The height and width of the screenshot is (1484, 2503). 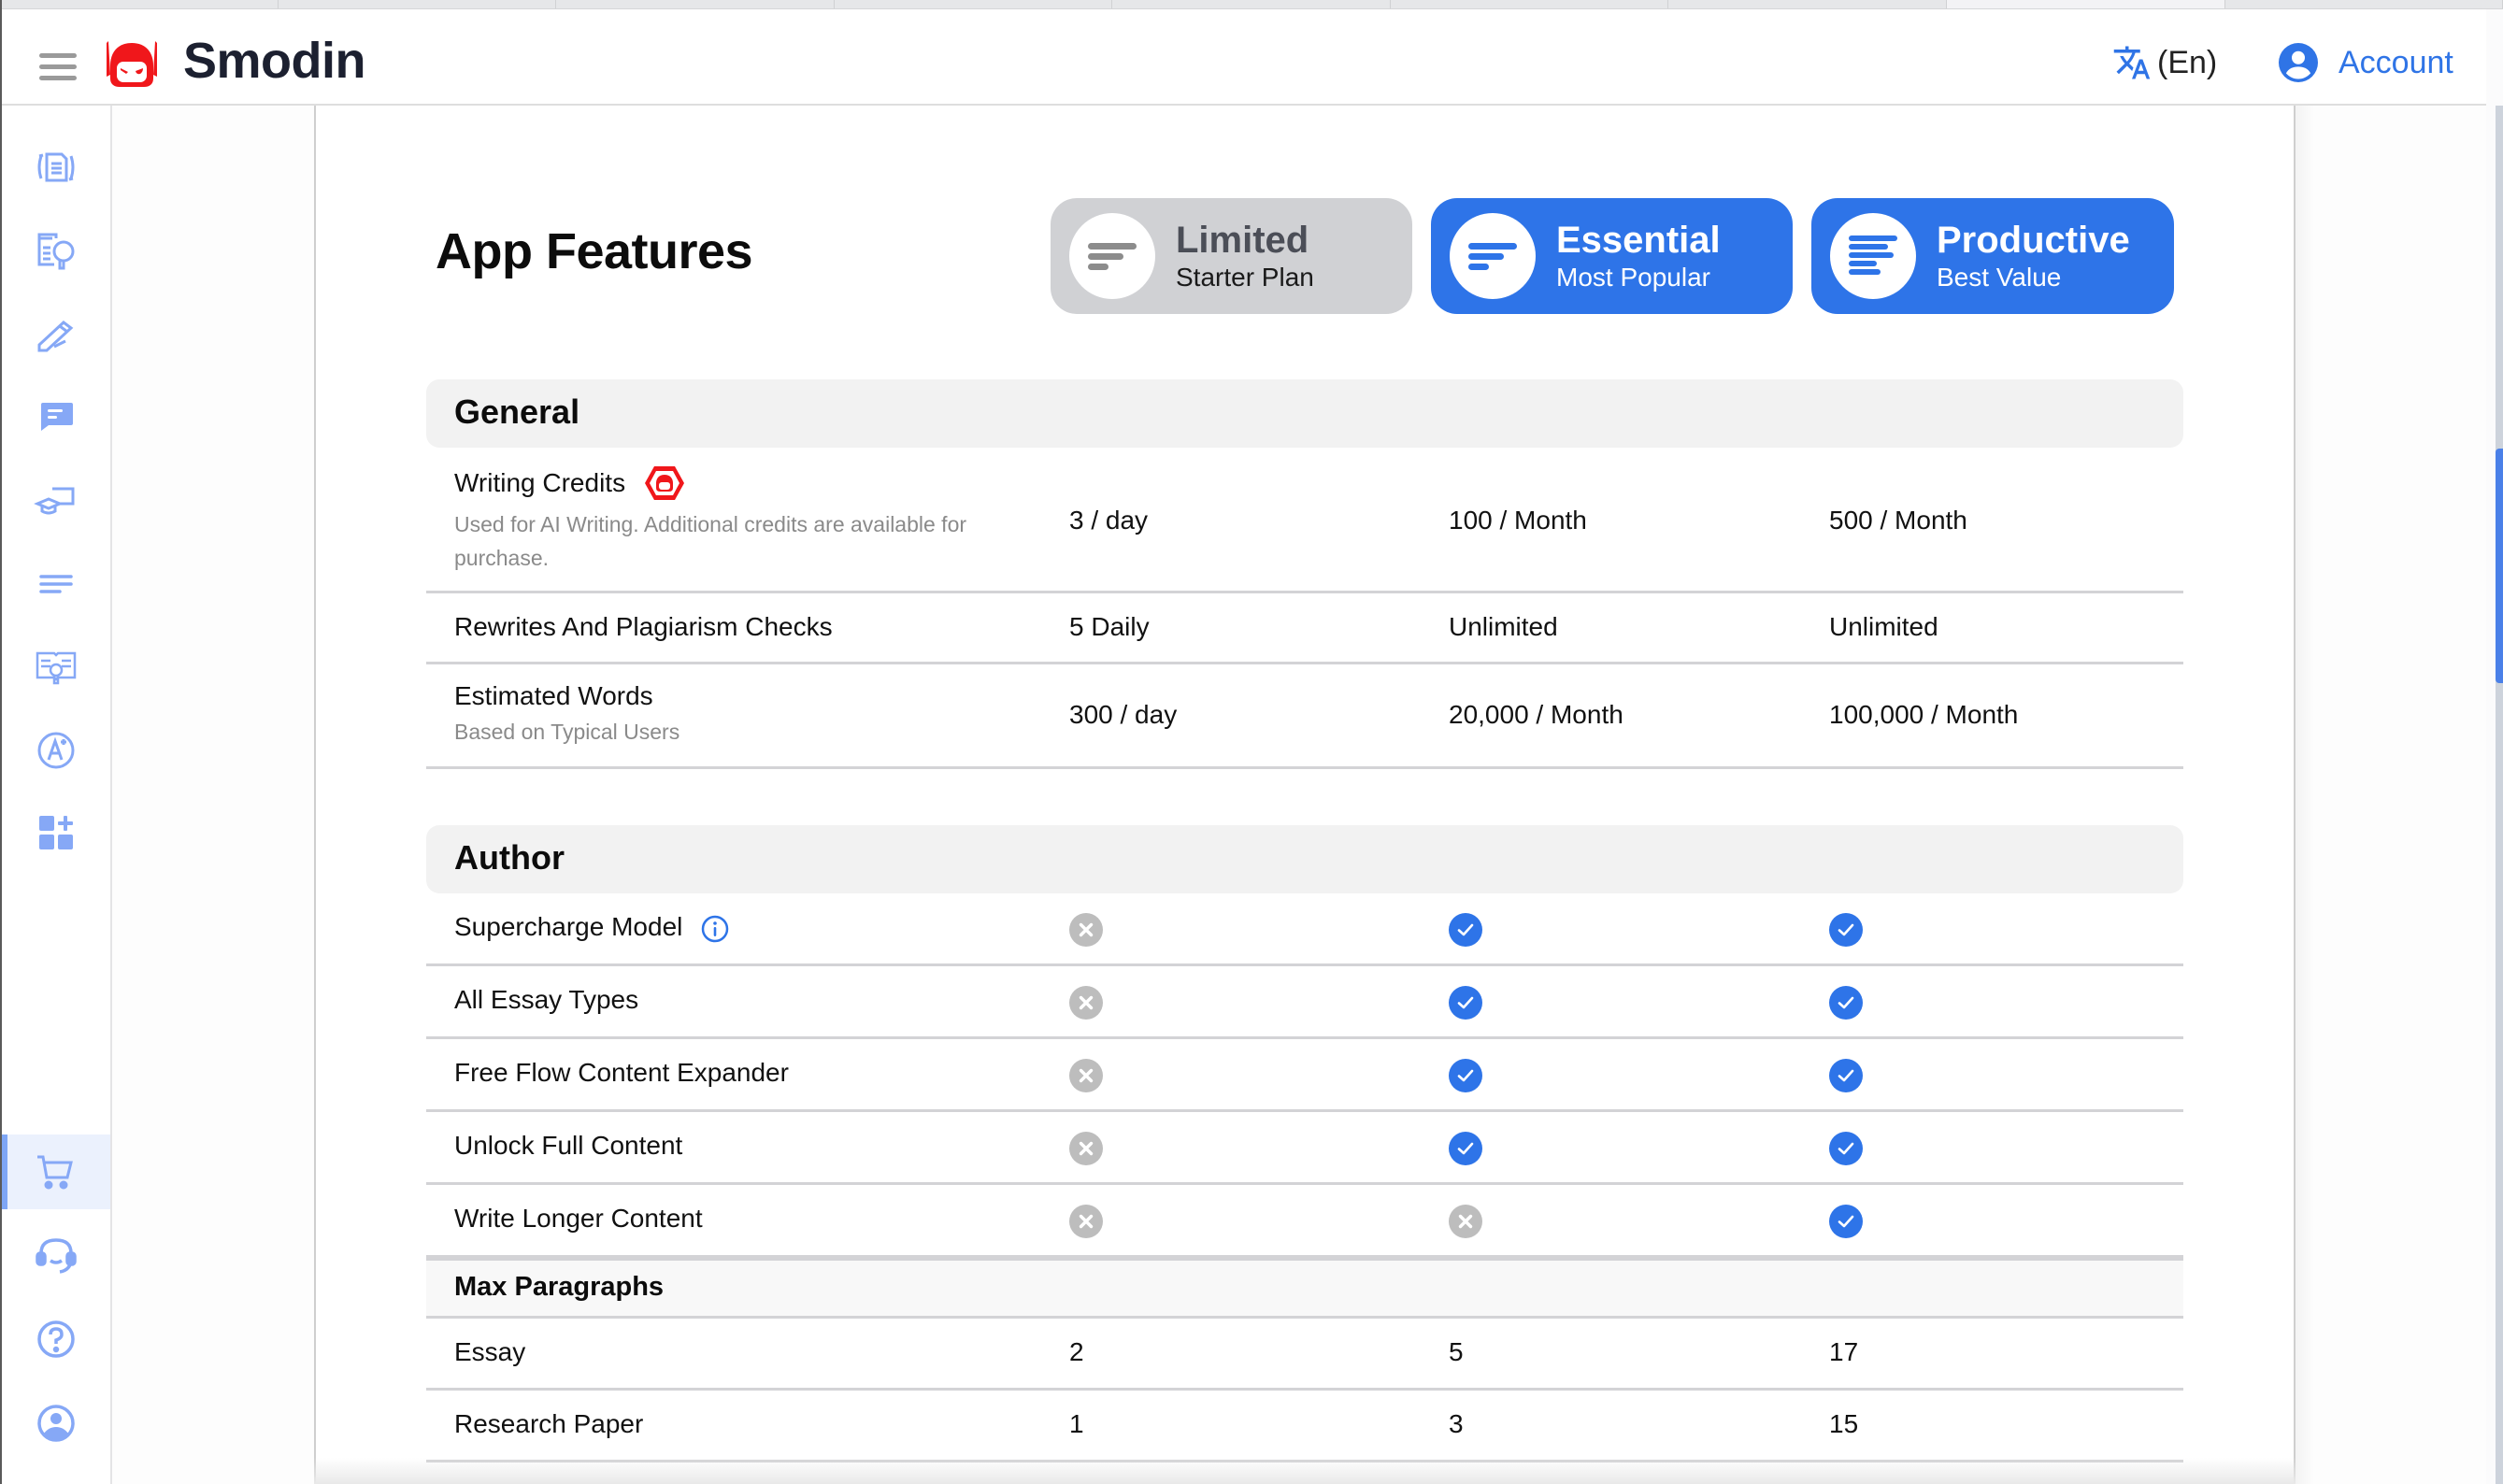 What do you see at coordinates (644, 626) in the screenshot?
I see `feature-label: Rewrites And Plagiarism Checks` at bounding box center [644, 626].